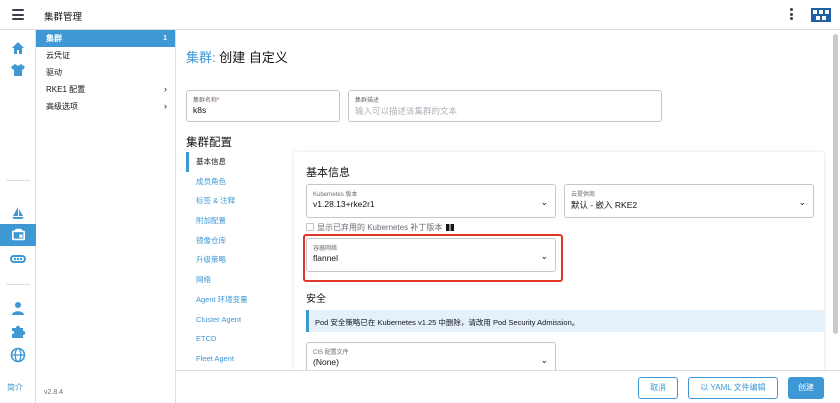 The image size is (840, 403). I want to click on show-deprecated-checkbox, so click(310, 227).